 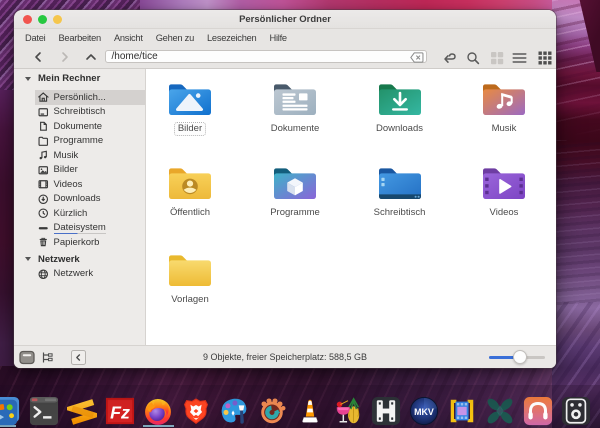 What do you see at coordinates (424, 412) in the screenshot?
I see `svg-text: MKV` at bounding box center [424, 412].